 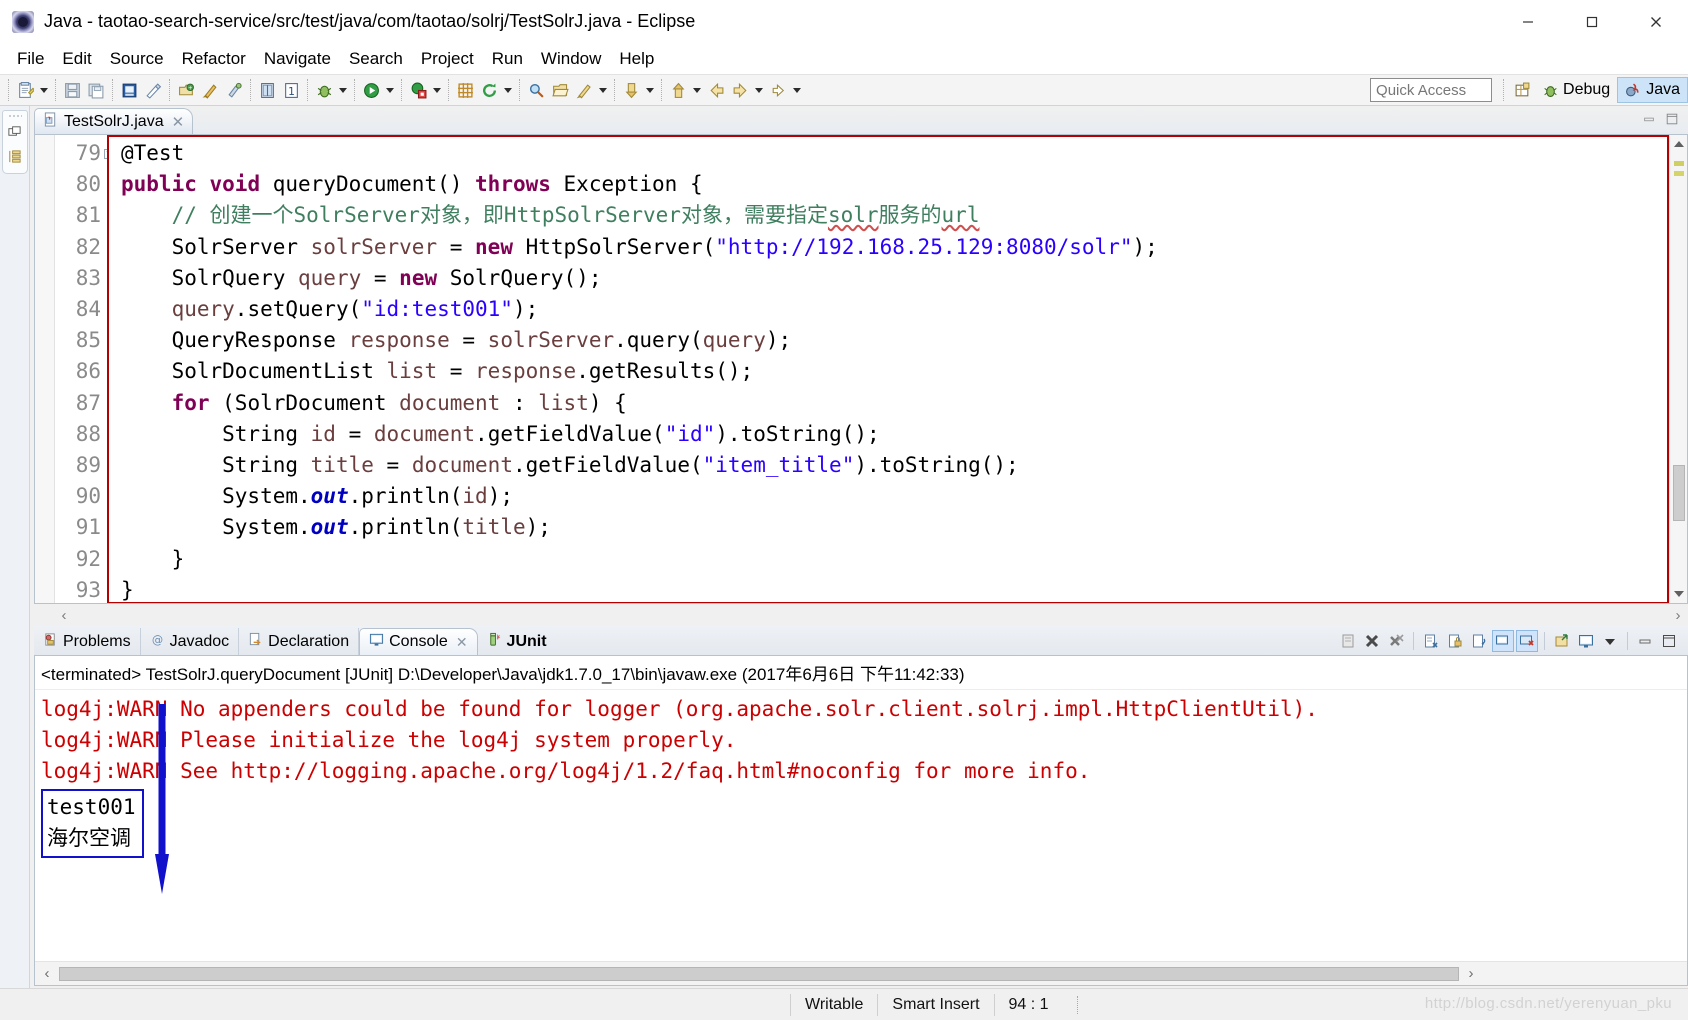 I want to click on menu-source: Source, so click(x=137, y=59).